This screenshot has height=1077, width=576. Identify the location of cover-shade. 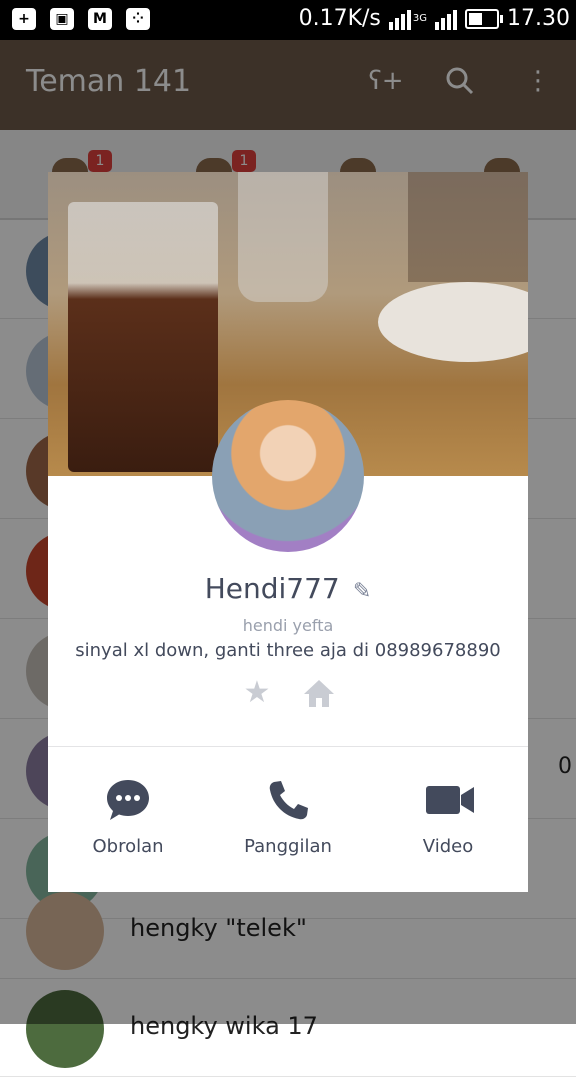
(468, 227).